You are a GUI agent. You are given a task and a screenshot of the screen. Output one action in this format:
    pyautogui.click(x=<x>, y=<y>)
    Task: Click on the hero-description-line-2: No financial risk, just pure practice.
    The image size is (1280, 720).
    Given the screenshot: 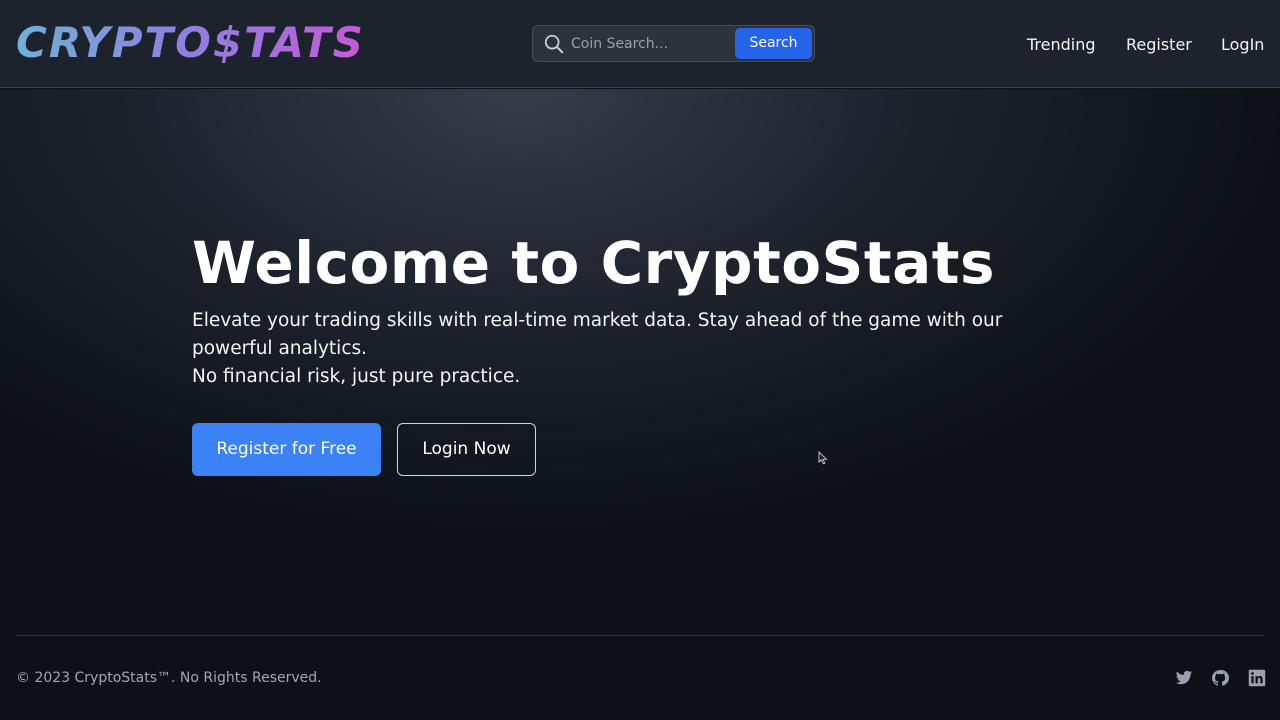 What is the action you would take?
    pyautogui.click(x=356, y=376)
    